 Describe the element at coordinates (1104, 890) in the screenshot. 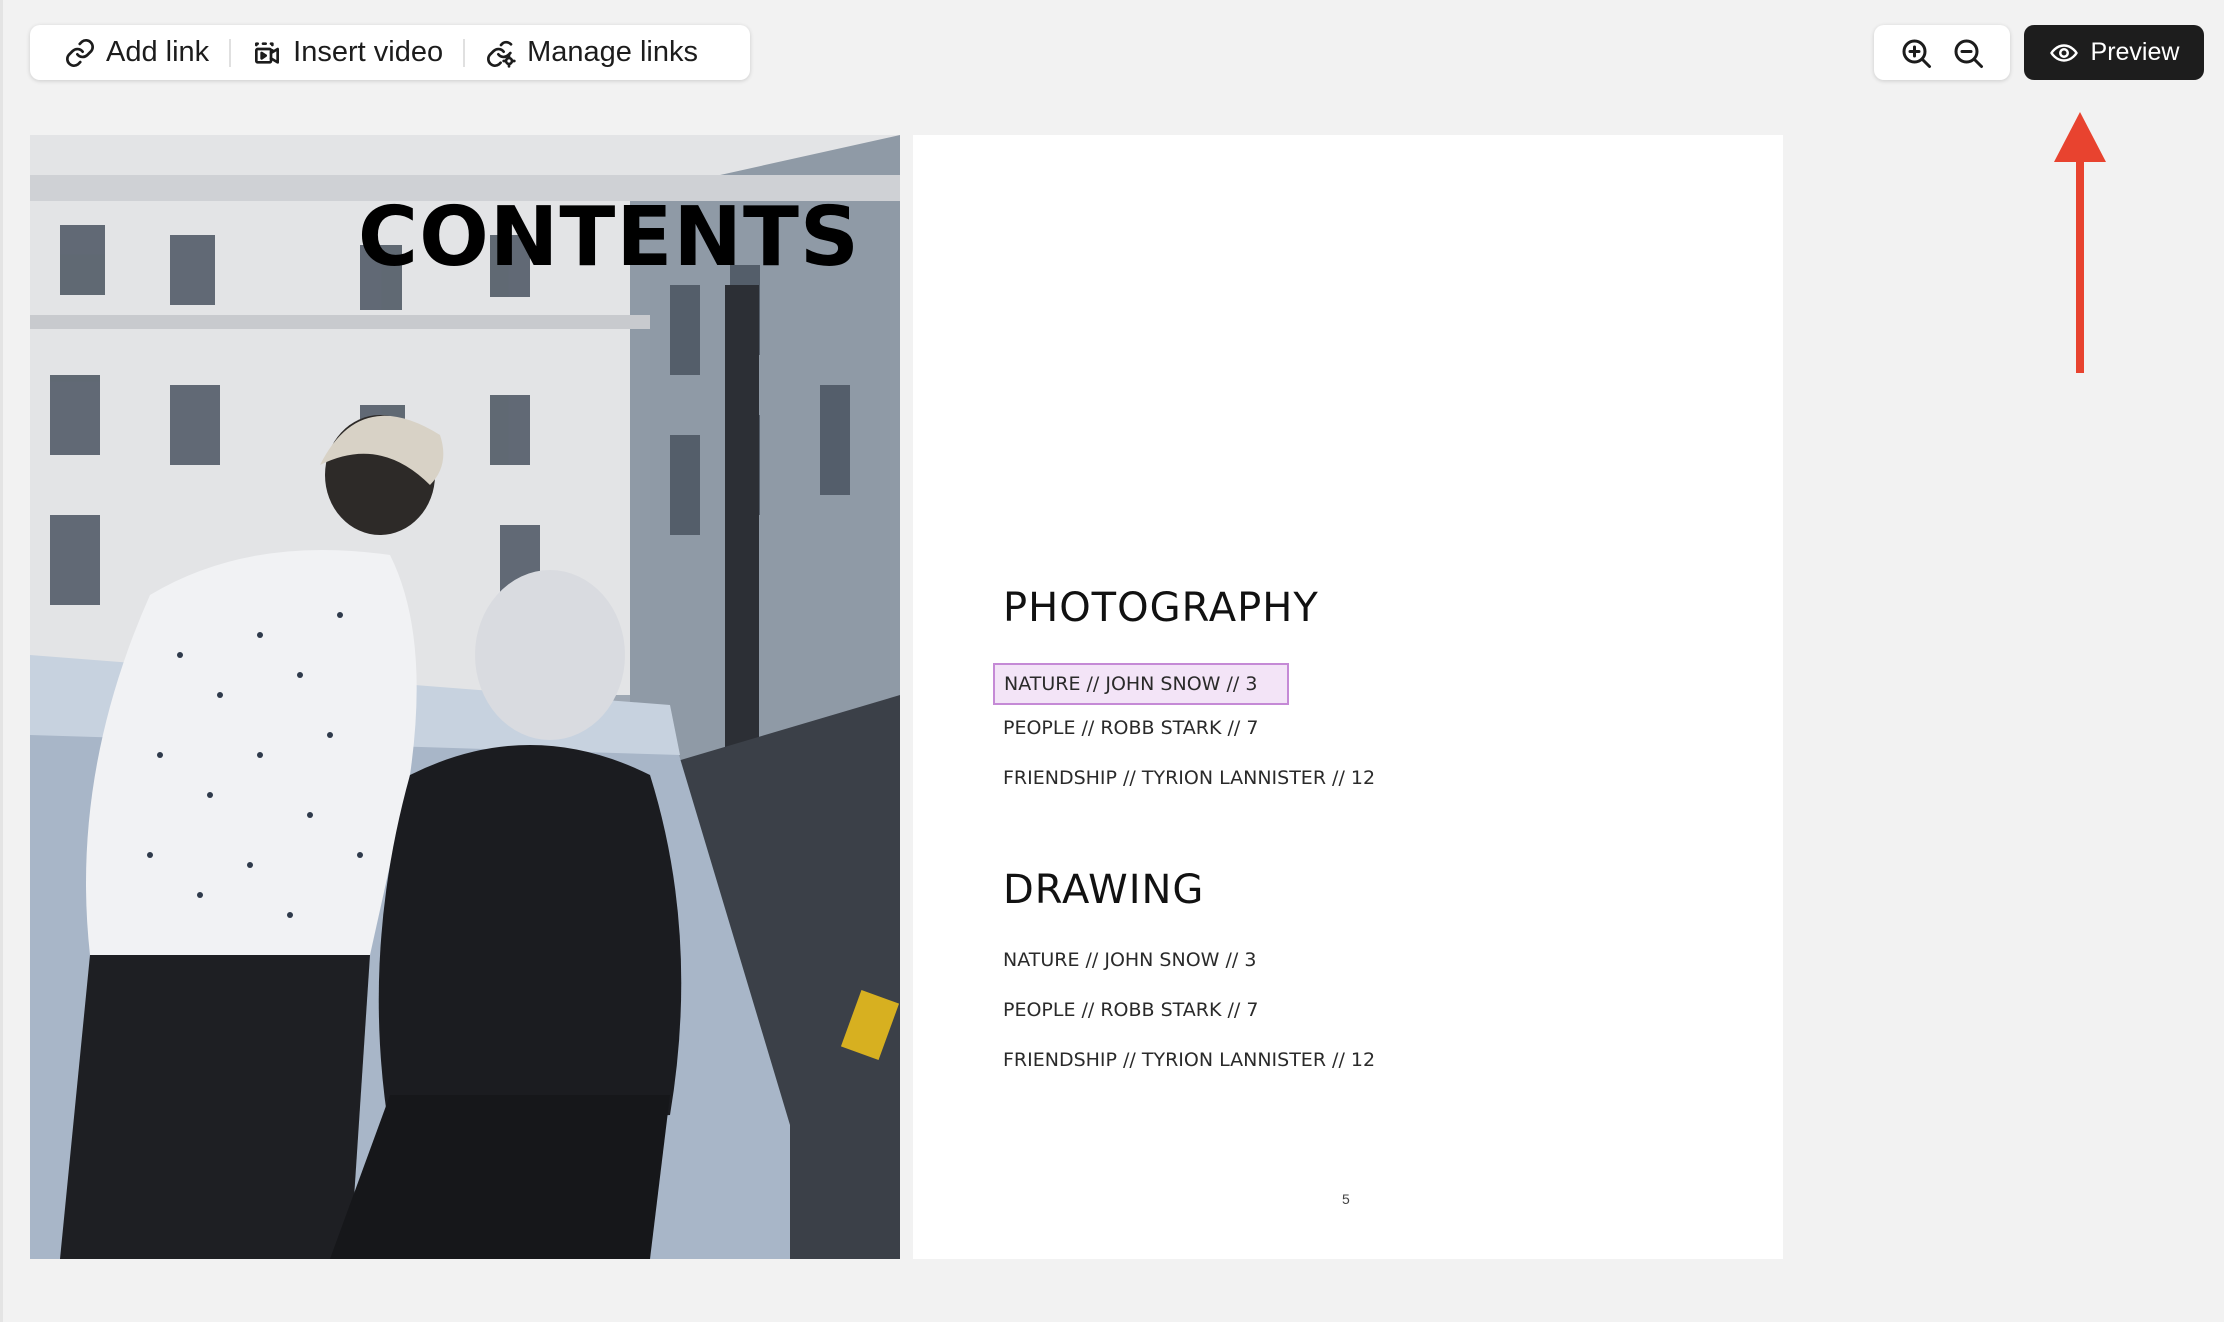

I see `section-heading-drawing: DRAWING` at that location.